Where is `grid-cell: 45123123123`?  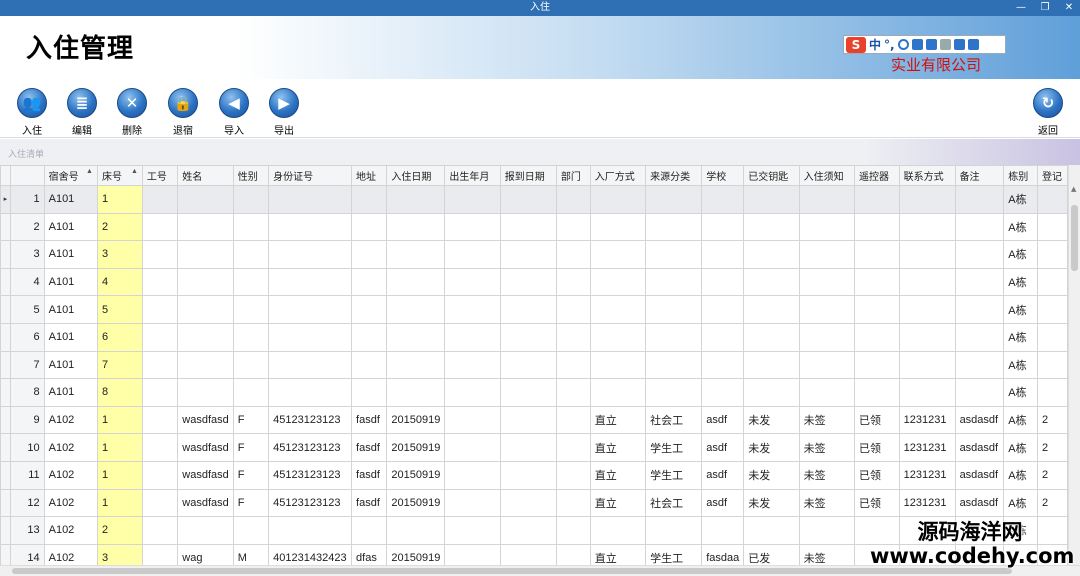
grid-cell: 45123123123 is located at coordinates (310, 447).